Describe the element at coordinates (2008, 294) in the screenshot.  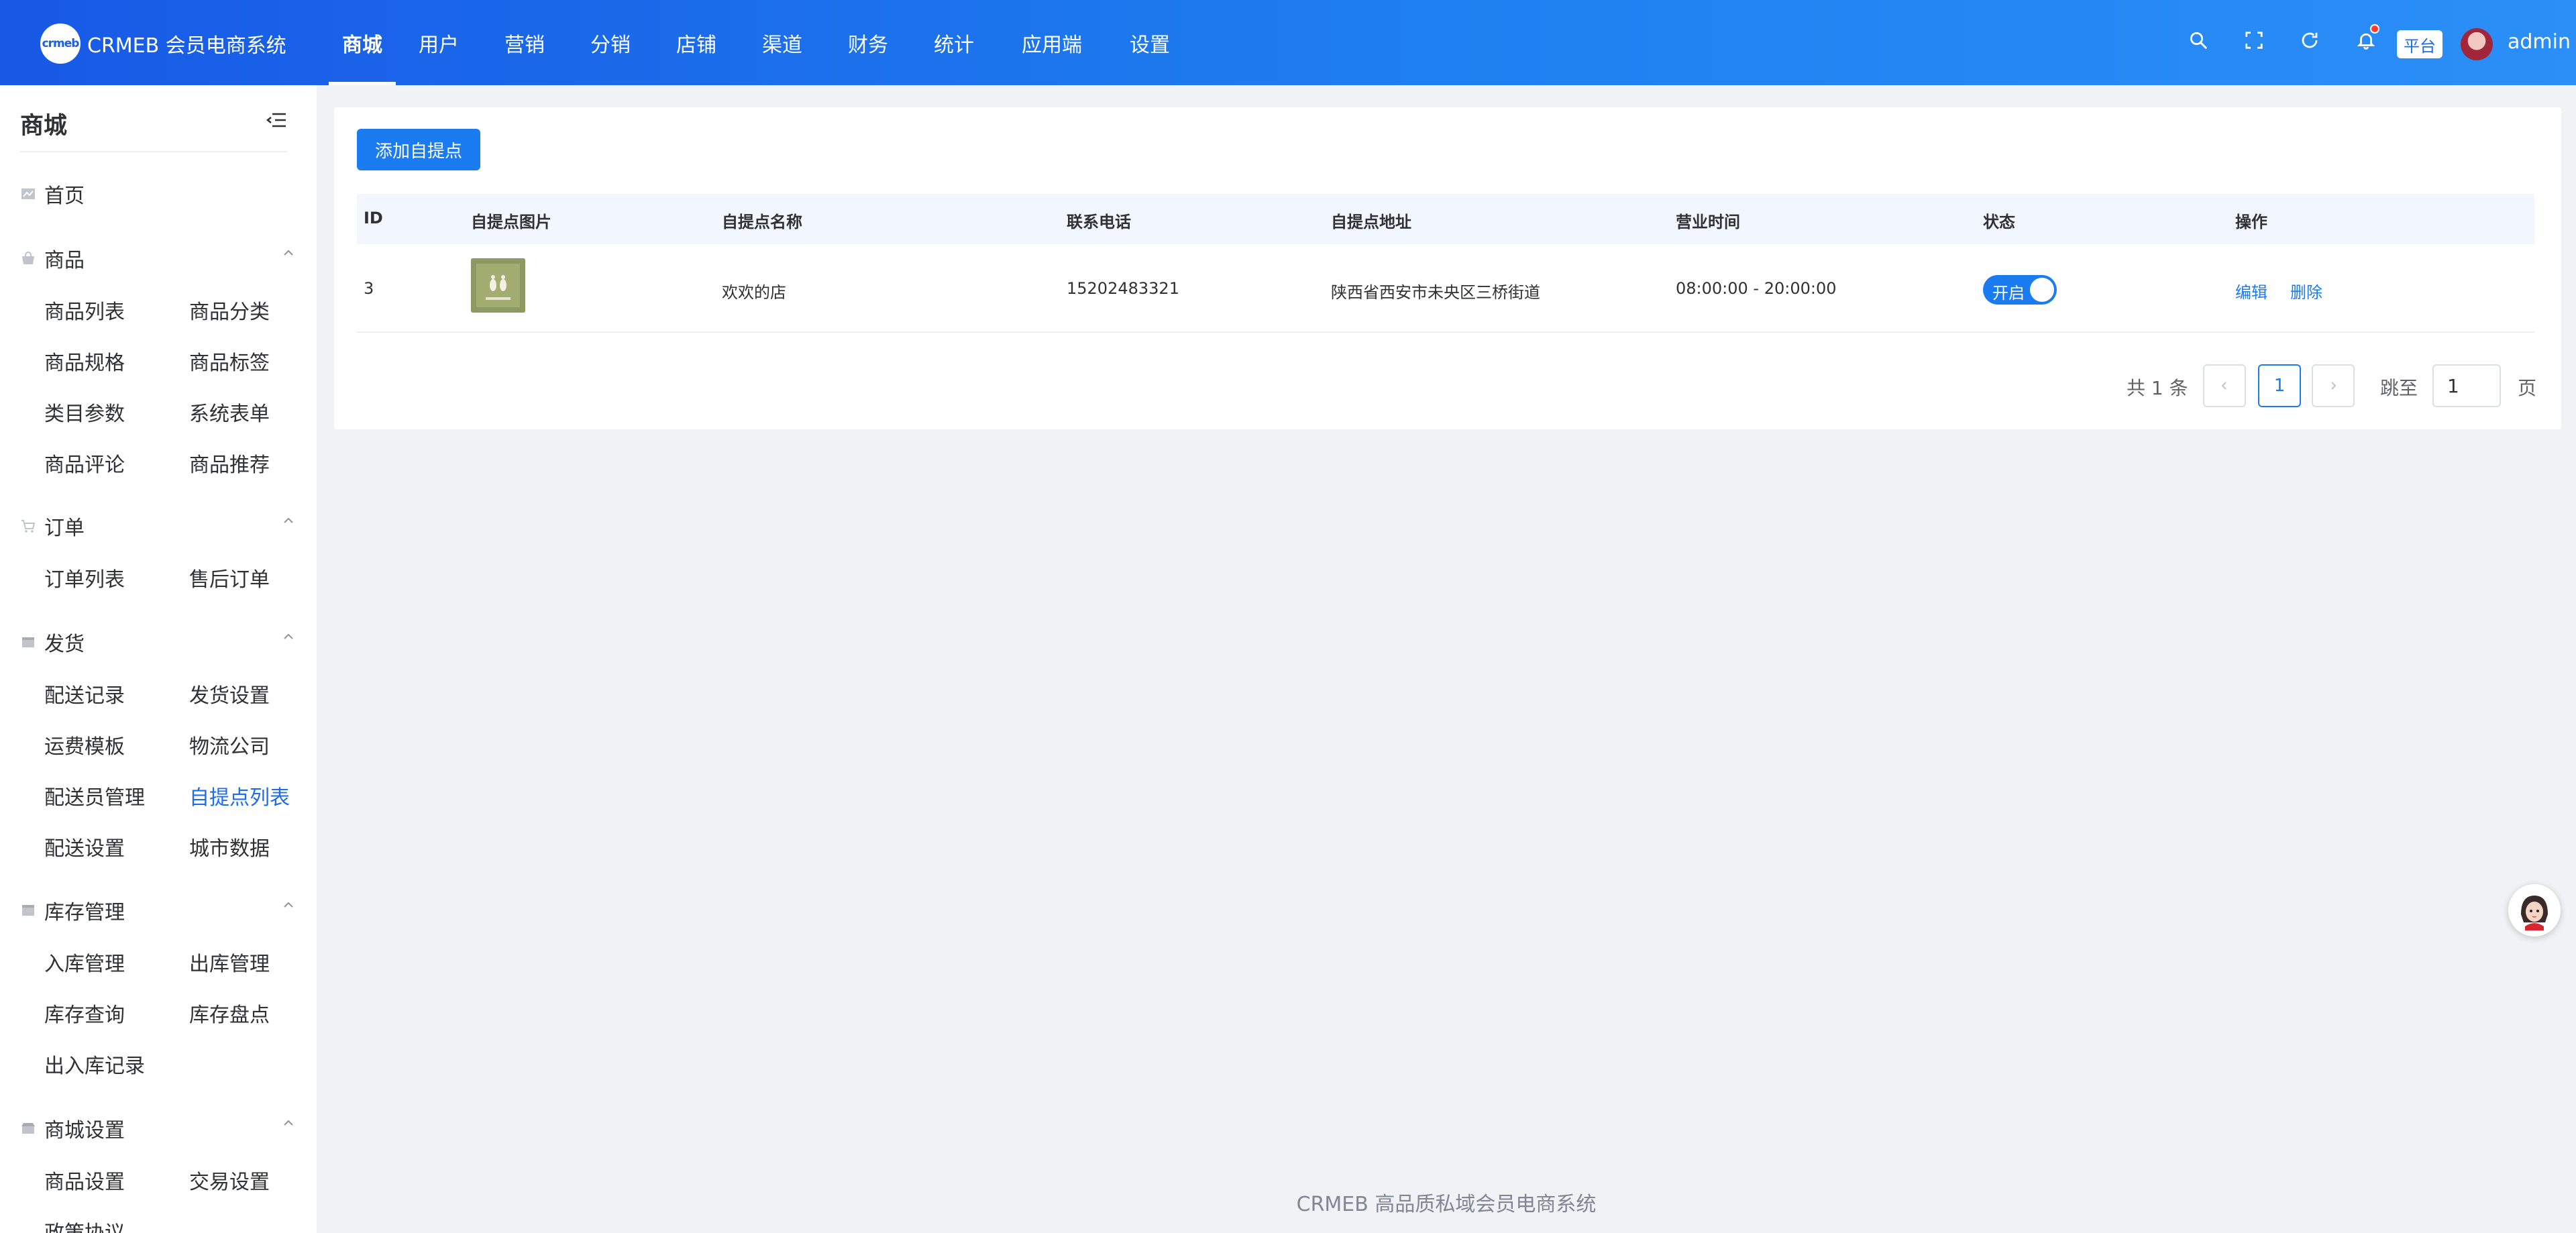
I see `status-toggle-label: 开启` at that location.